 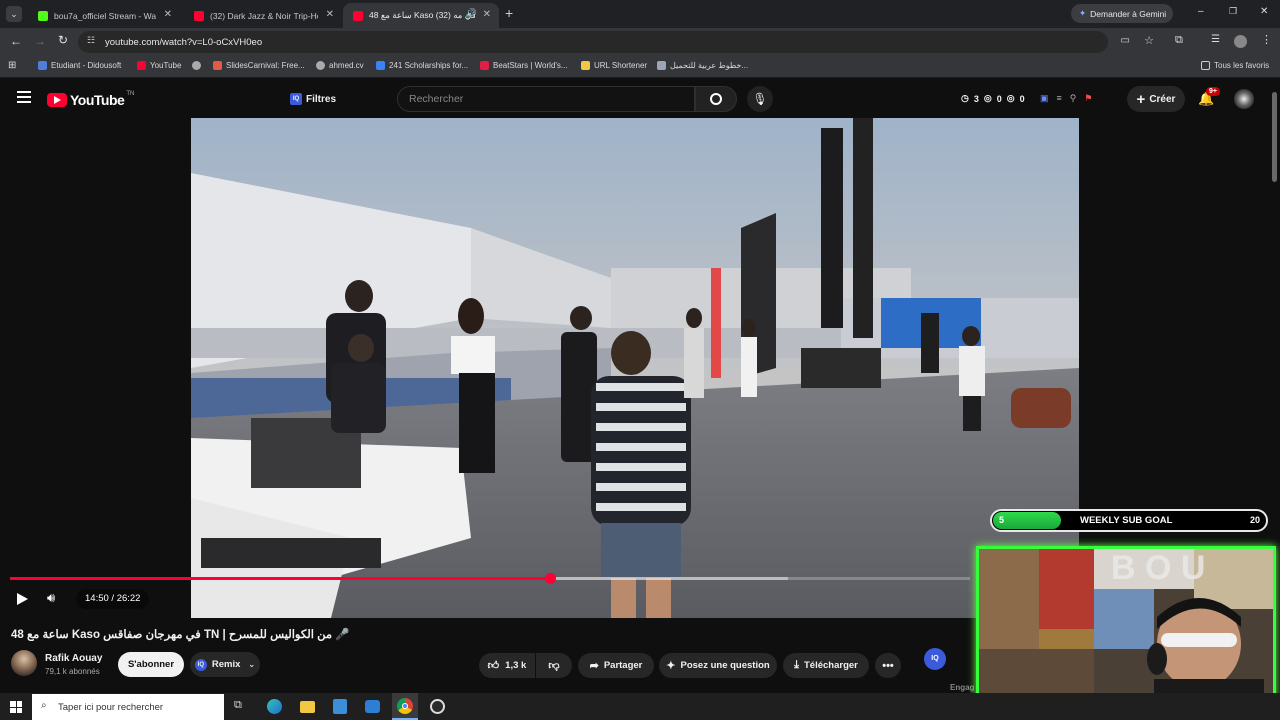 I want to click on mail-icon, so click(x=372, y=706).